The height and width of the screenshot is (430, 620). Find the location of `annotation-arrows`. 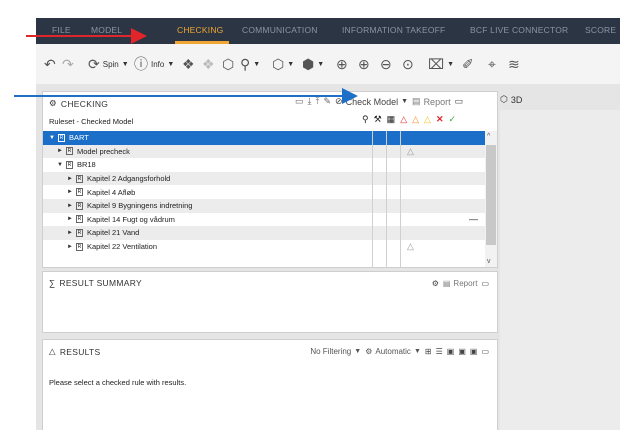

annotation-arrows is located at coordinates (186, 66).